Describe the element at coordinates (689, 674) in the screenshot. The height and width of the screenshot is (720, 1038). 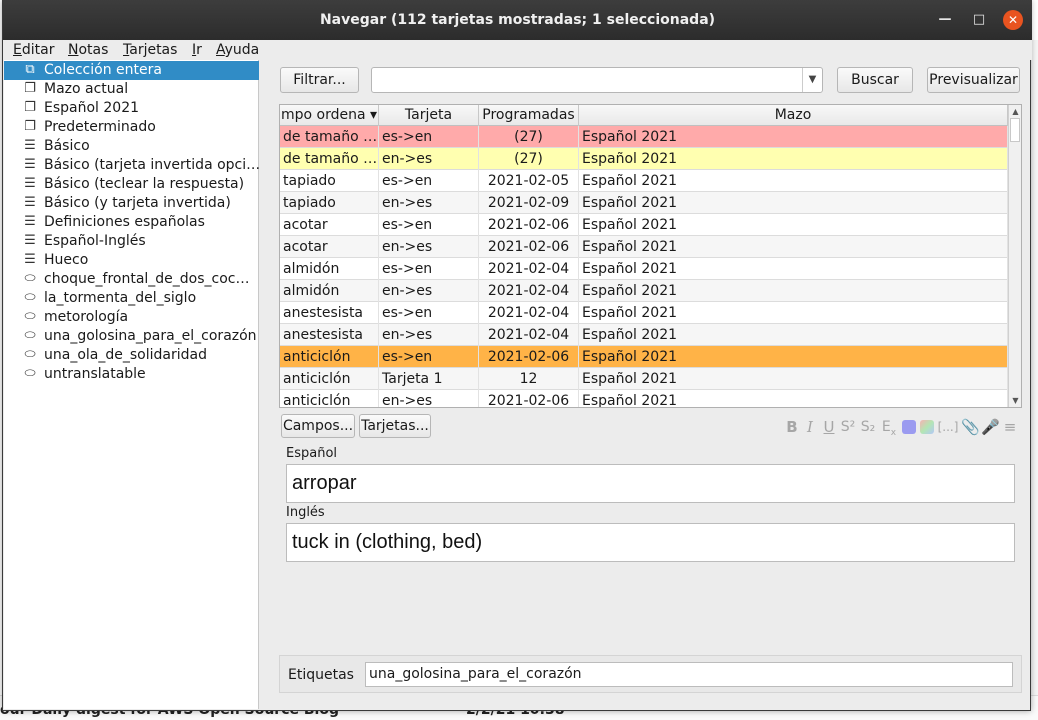
I see `tags-input: una_golosina_para_el_corazón` at that location.